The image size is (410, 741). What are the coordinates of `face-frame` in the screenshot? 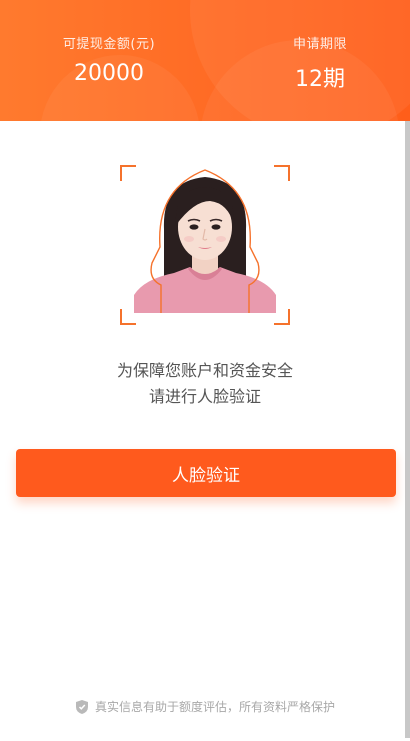 It's located at (205, 245).